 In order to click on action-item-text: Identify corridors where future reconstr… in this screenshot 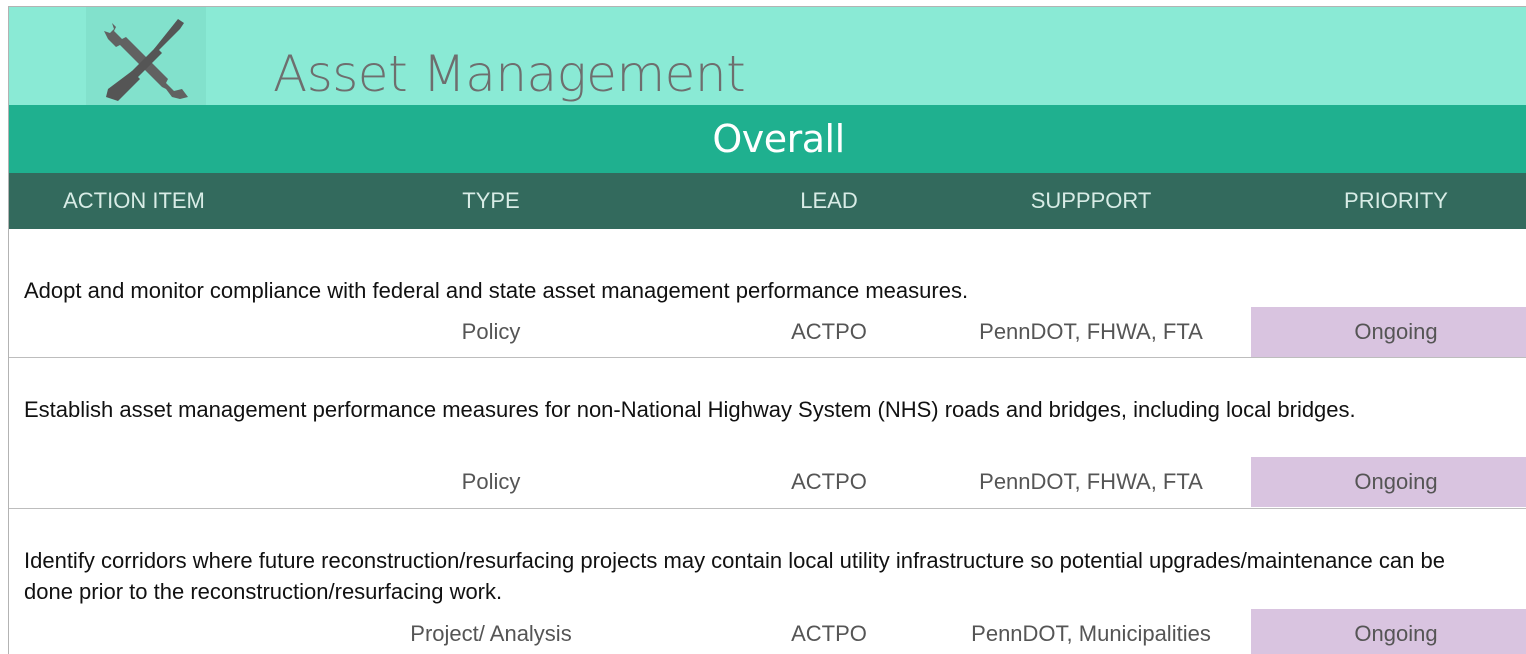, I will do `click(734, 576)`.